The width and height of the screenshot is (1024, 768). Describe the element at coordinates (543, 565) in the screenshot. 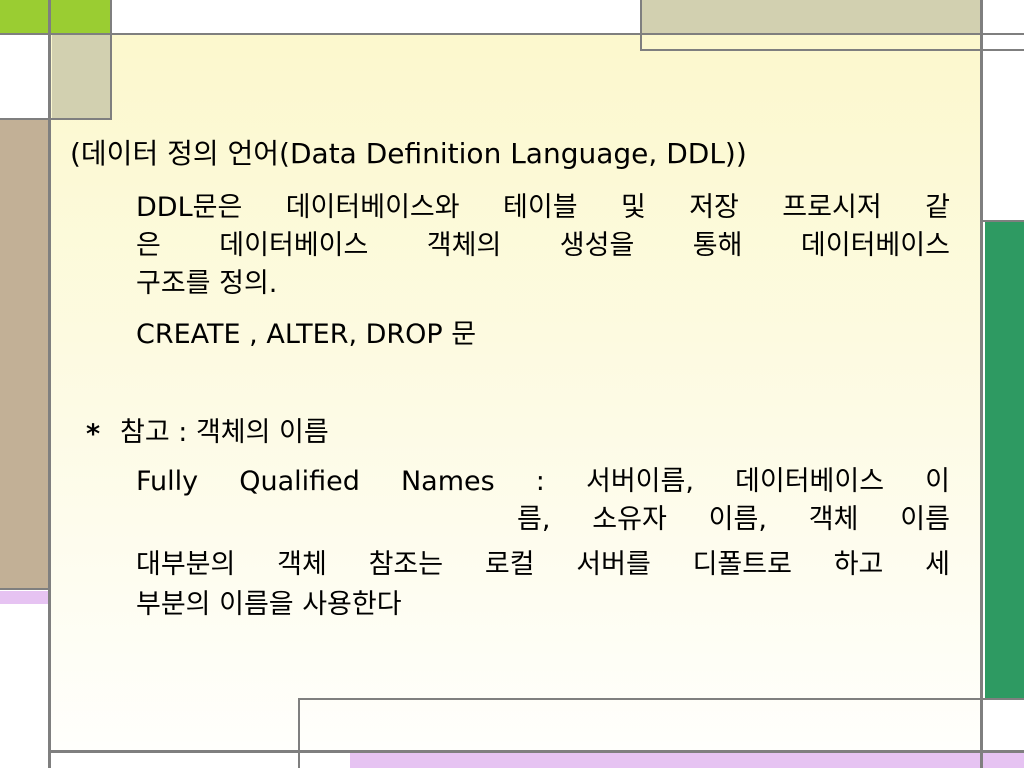

I see `note-line-3: 대부분의 객체 참조는 로컬 서버를 디폴트로 하고 세` at that location.